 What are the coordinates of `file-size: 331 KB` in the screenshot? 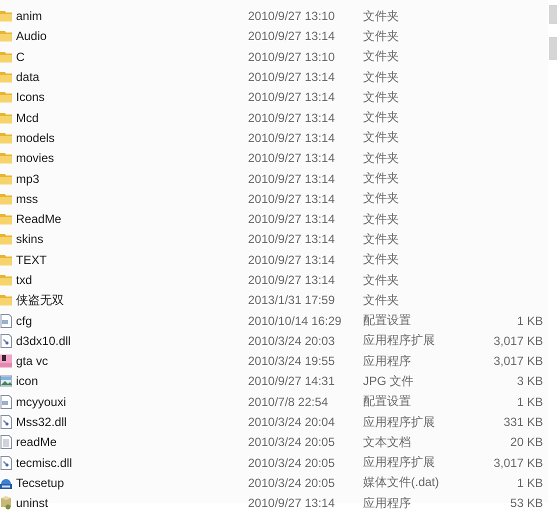 It's located at (523, 422).